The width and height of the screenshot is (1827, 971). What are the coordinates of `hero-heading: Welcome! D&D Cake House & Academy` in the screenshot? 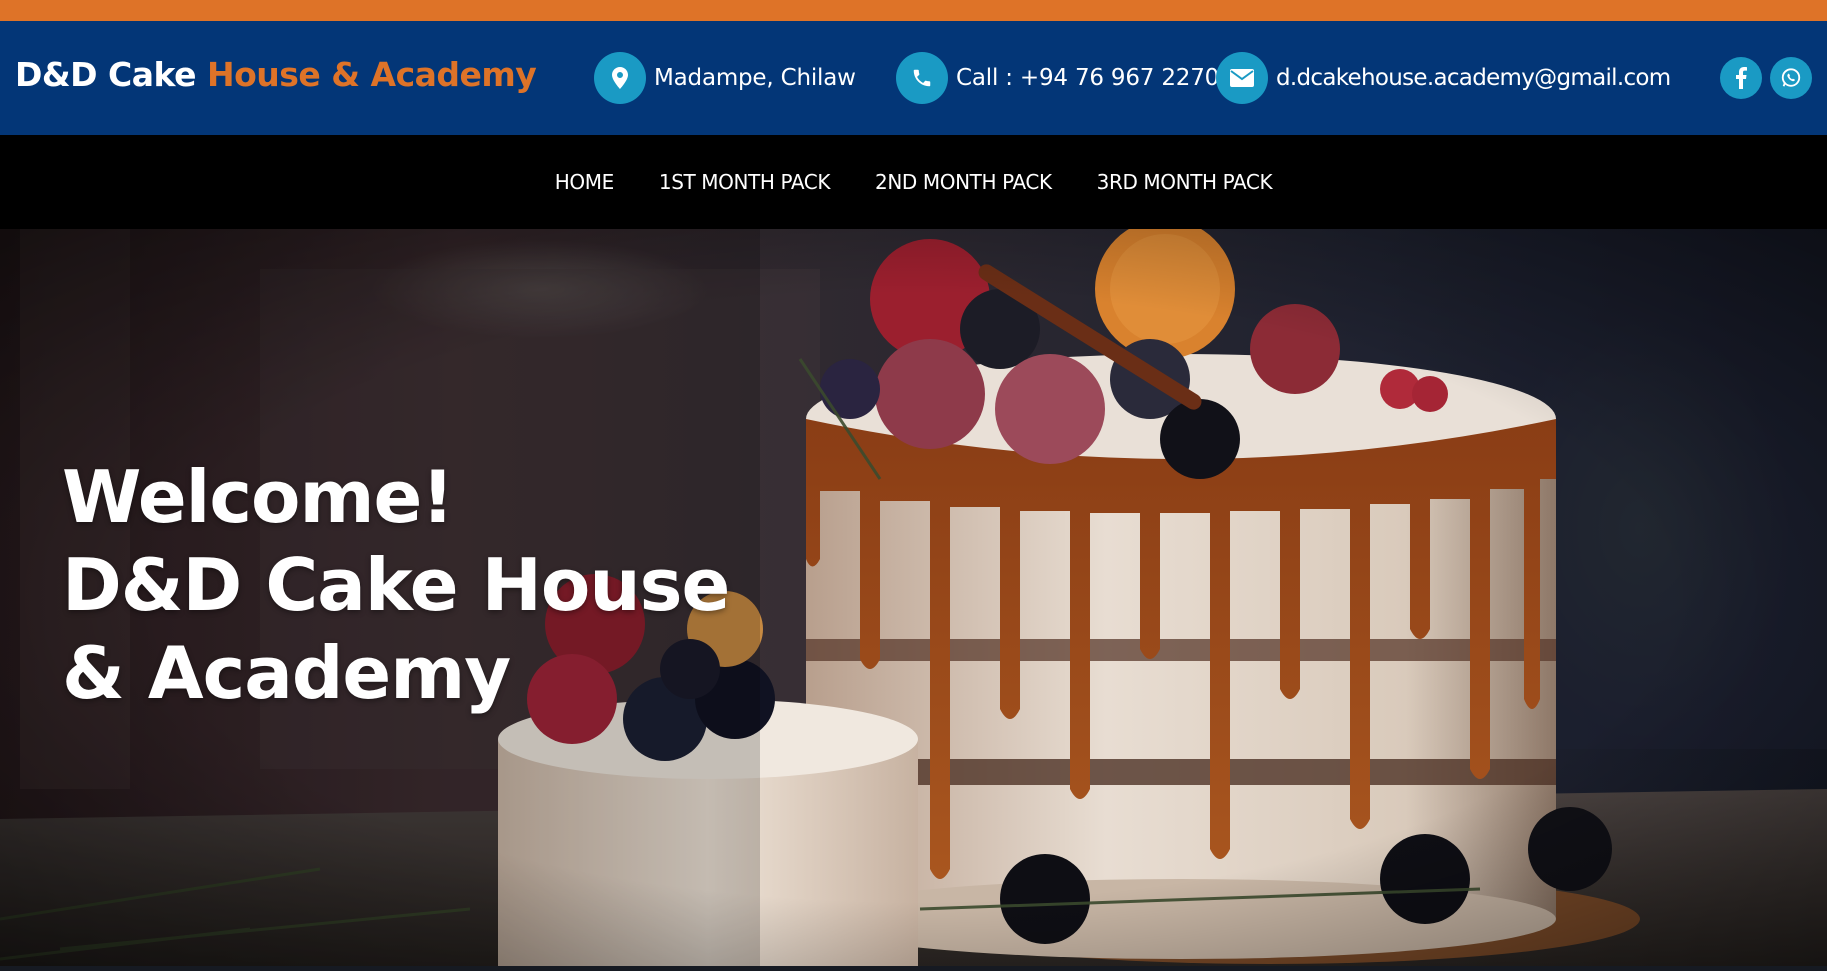 It's located at (396, 585).